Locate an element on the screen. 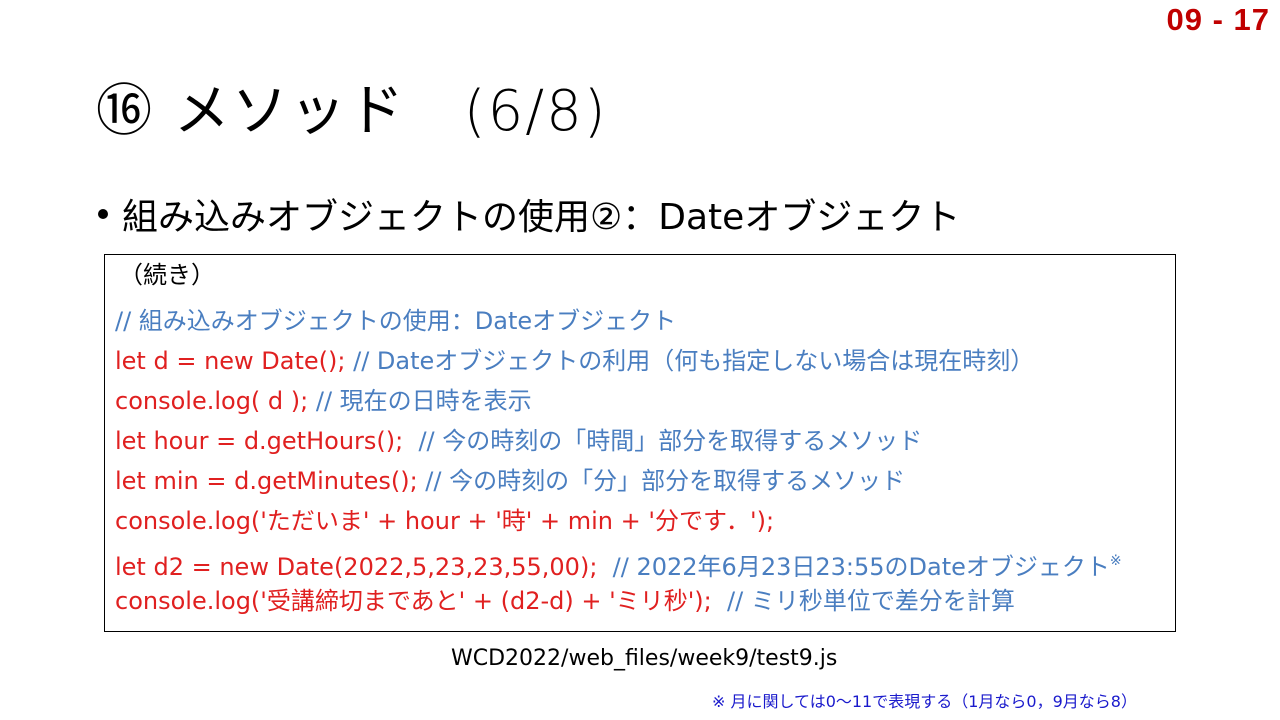  code-line: console.log( d ); // 現在の日時を表示 is located at coordinates (618, 401).